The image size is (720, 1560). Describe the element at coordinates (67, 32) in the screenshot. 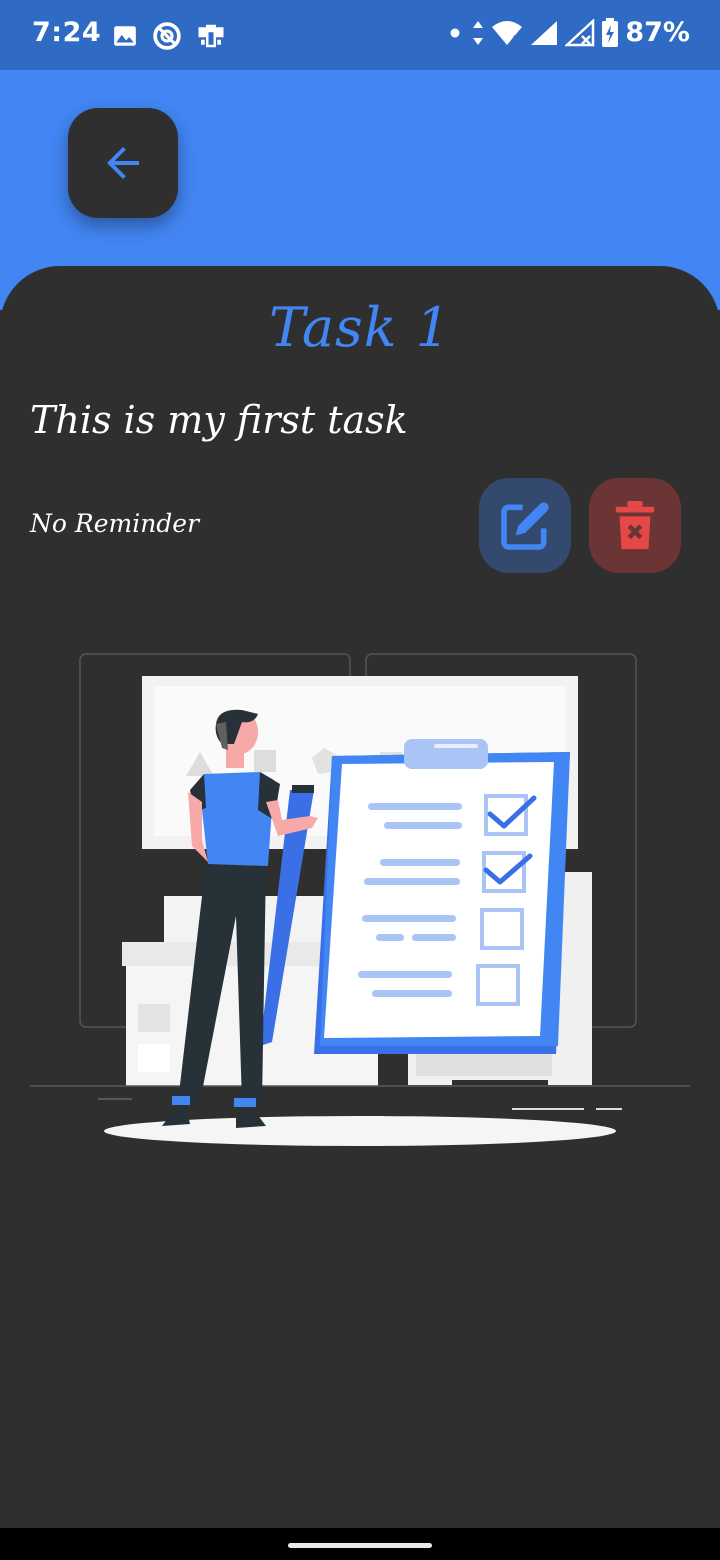

I see `status-time: 7:24` at that location.